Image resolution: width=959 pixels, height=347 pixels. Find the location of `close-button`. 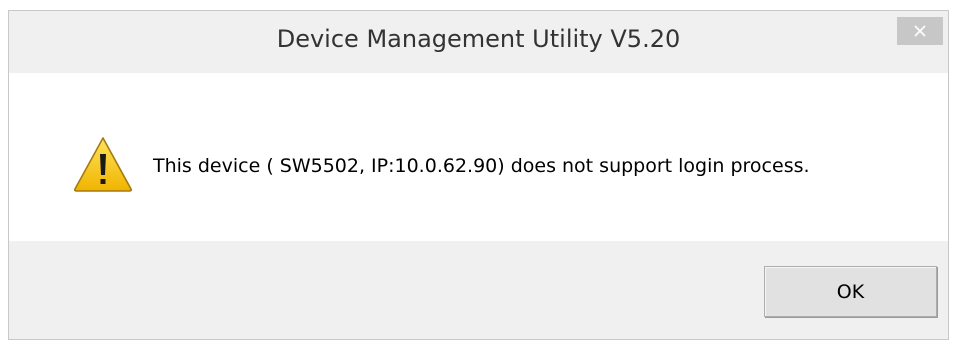

close-button is located at coordinates (920, 31).